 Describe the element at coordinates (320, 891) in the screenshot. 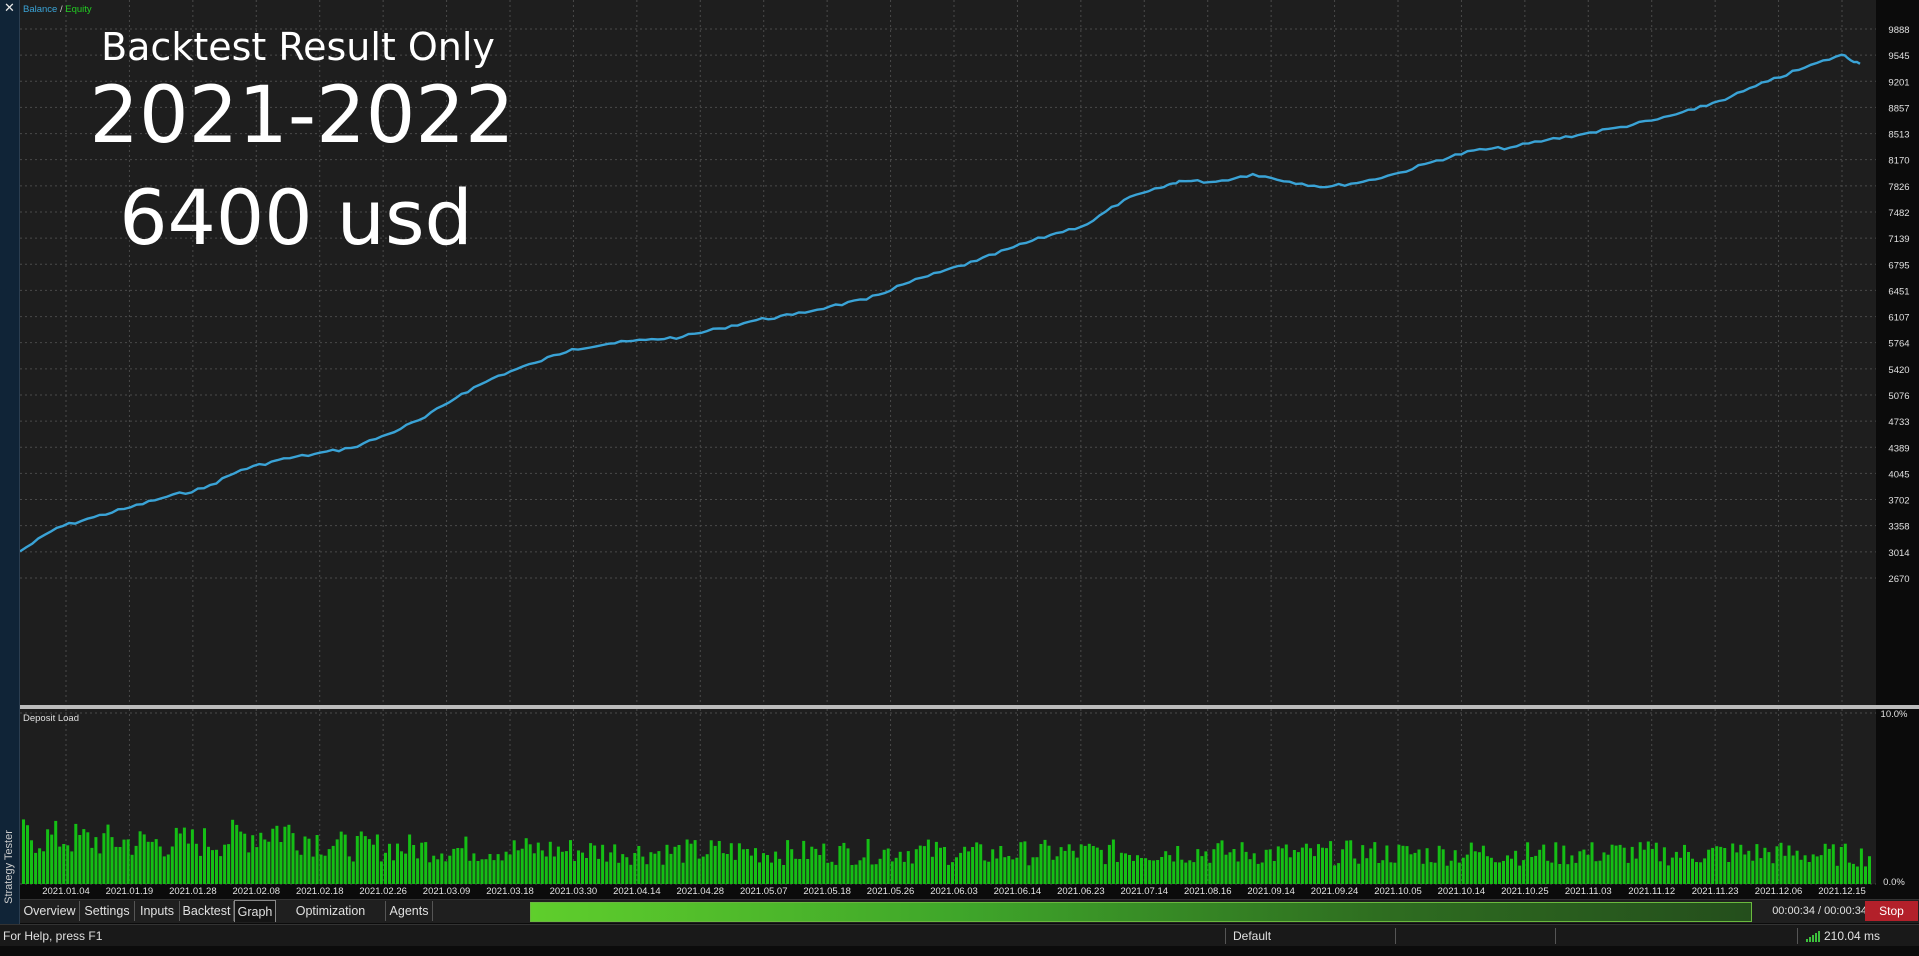

I see `x-tick-label: 2021.02.18` at that location.